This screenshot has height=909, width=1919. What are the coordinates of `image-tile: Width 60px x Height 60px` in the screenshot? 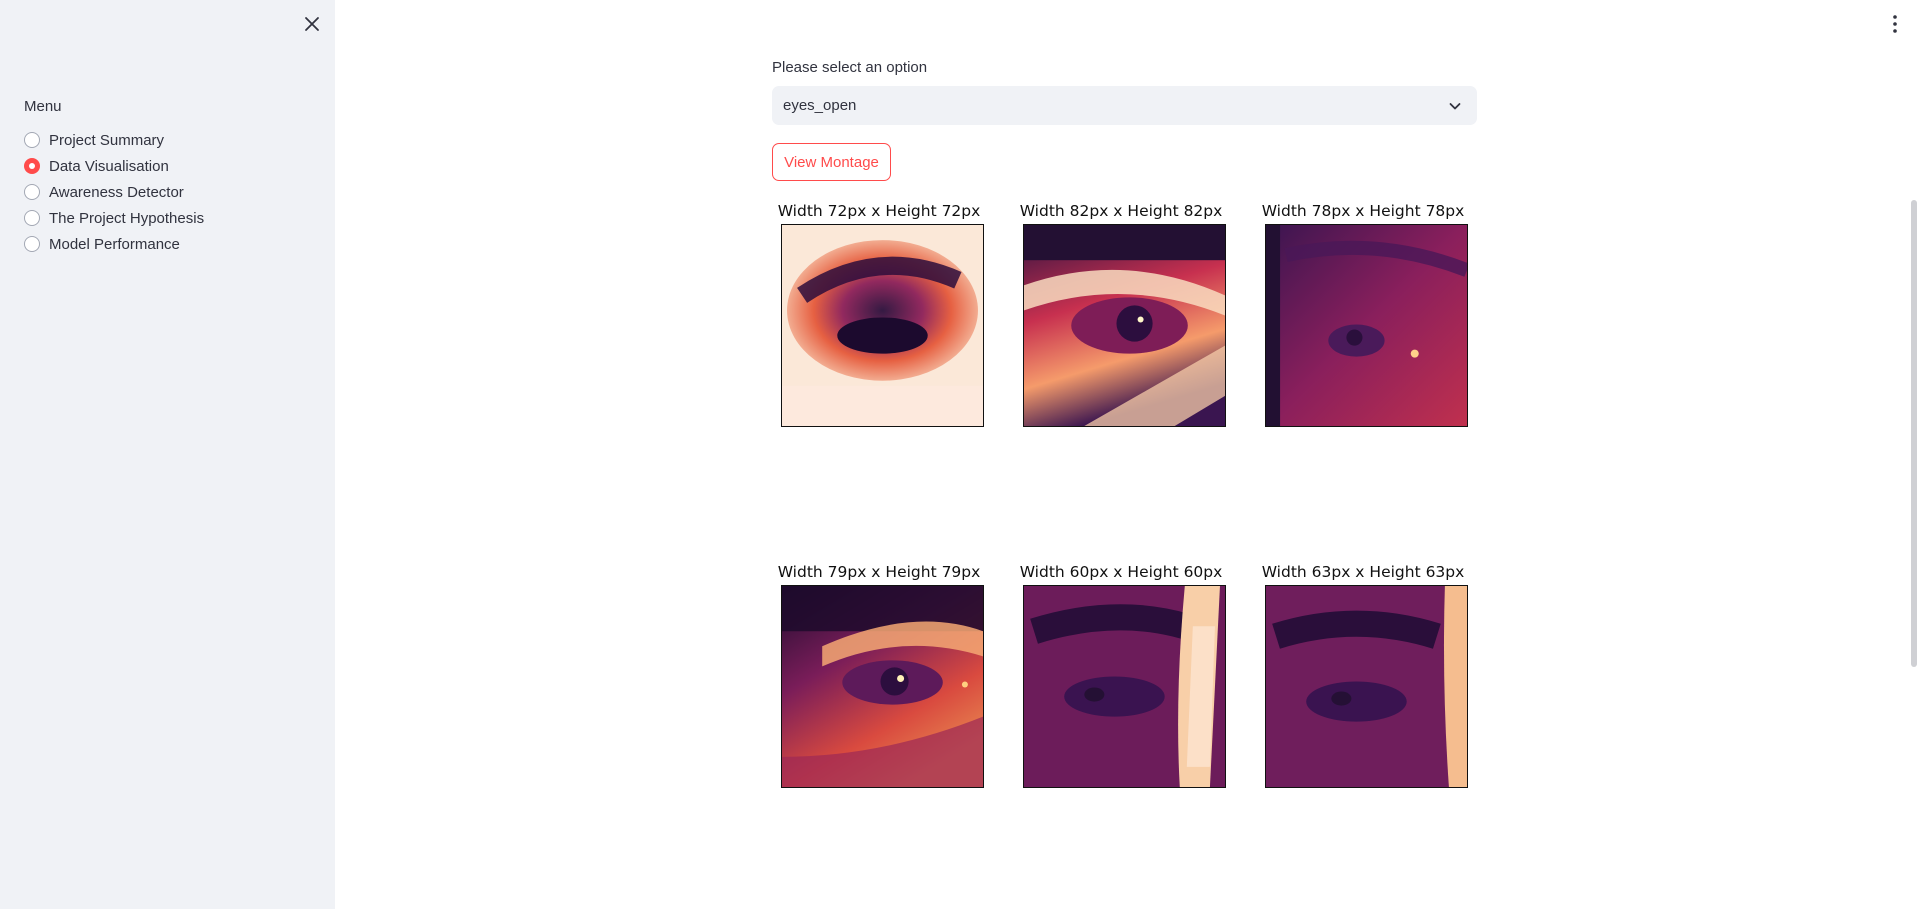 It's located at (1121, 675).